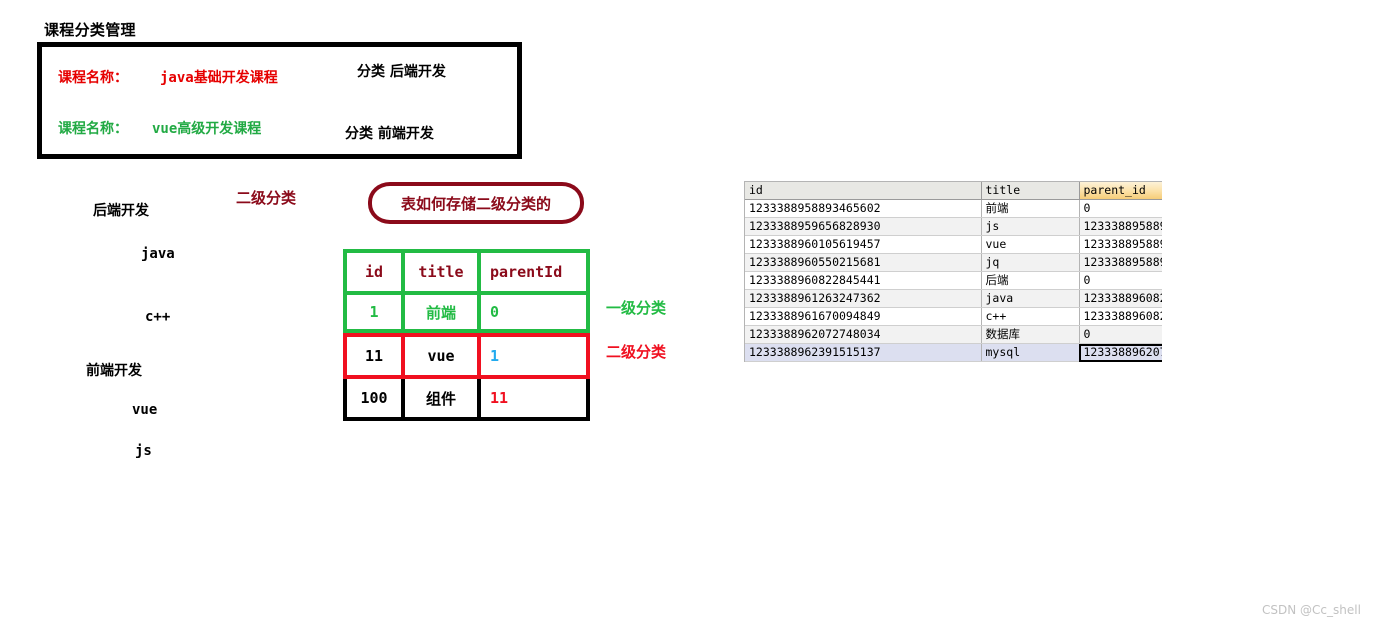 This screenshot has width=1379, height=630. Describe the element at coordinates (863, 316) in the screenshot. I see `db-cell-id: 1233388961670094849` at that location.